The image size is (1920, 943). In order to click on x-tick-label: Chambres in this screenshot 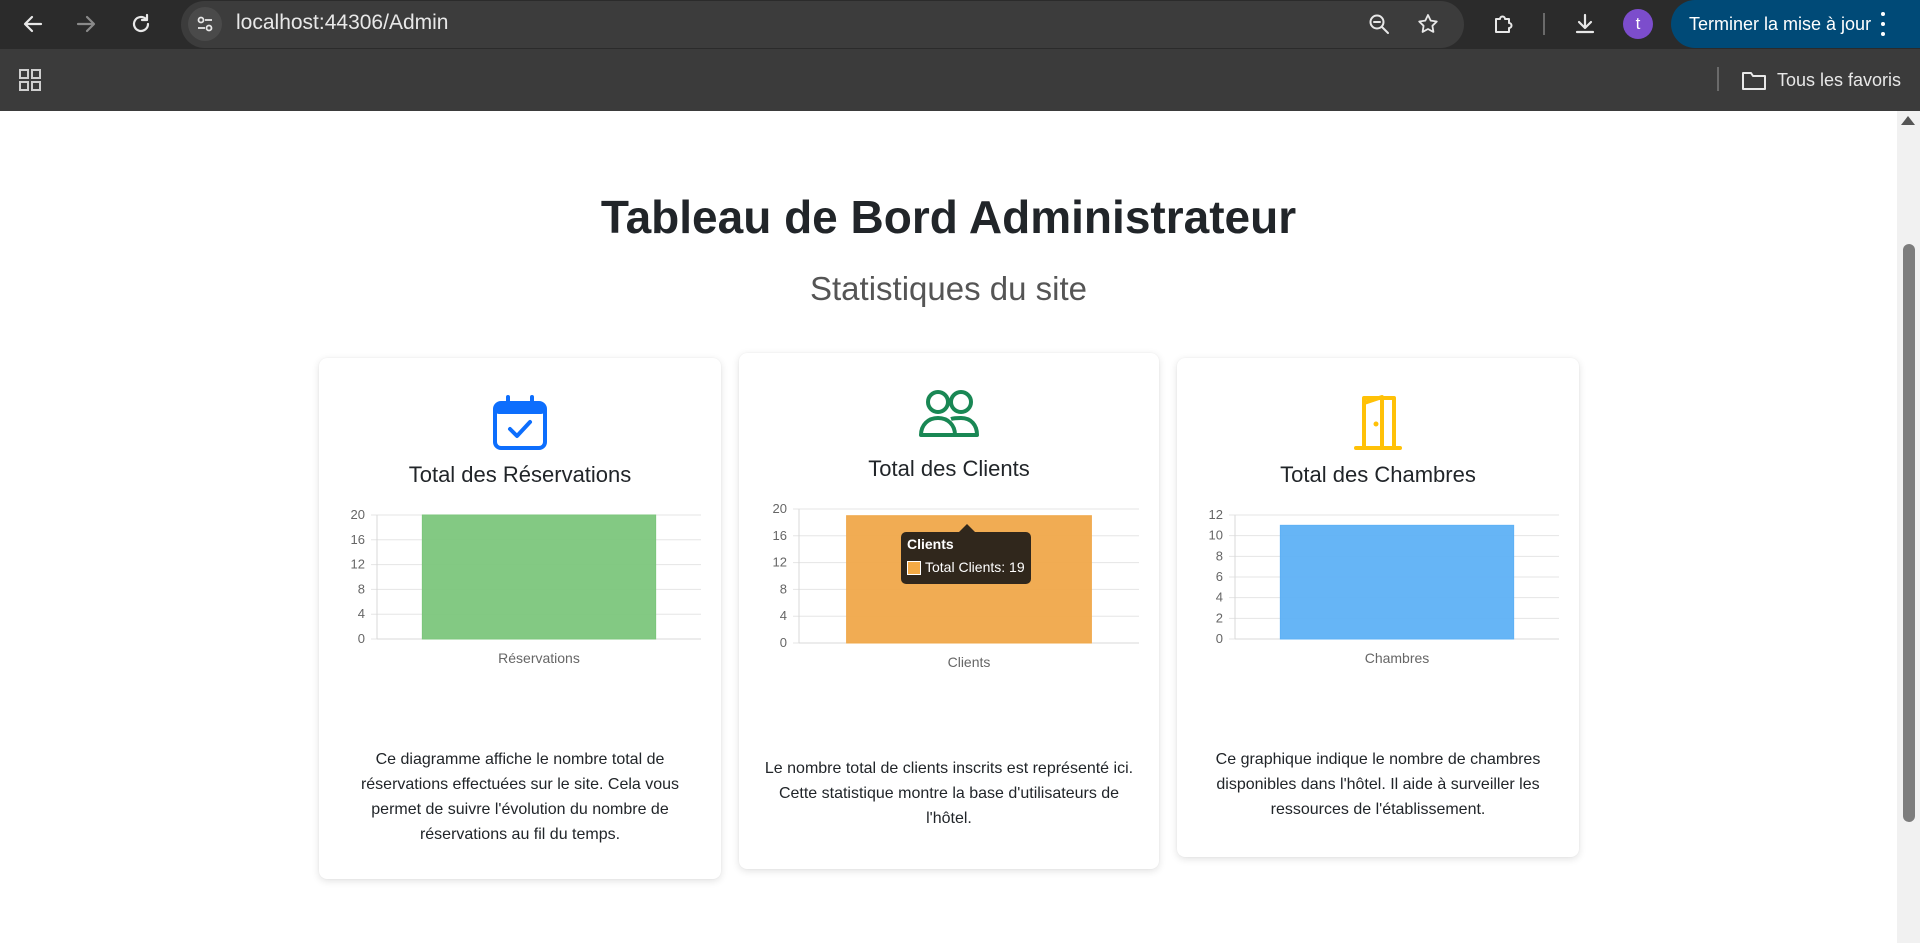, I will do `click(1397, 656)`.